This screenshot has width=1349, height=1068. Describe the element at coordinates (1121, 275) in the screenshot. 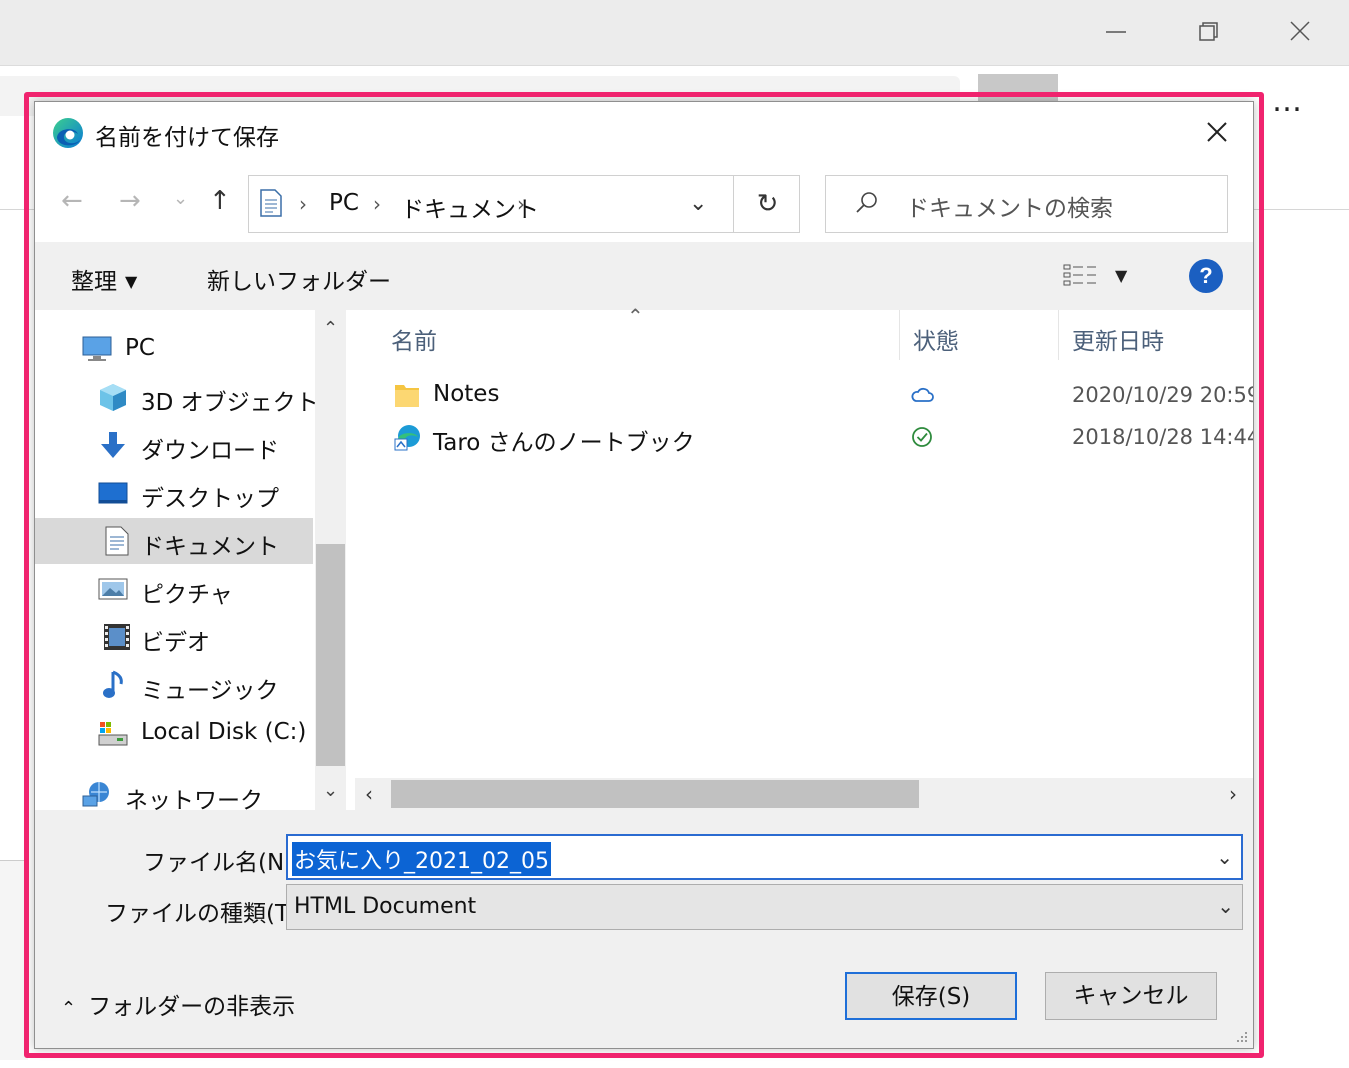

I see `view-caret-icon: ▼` at that location.